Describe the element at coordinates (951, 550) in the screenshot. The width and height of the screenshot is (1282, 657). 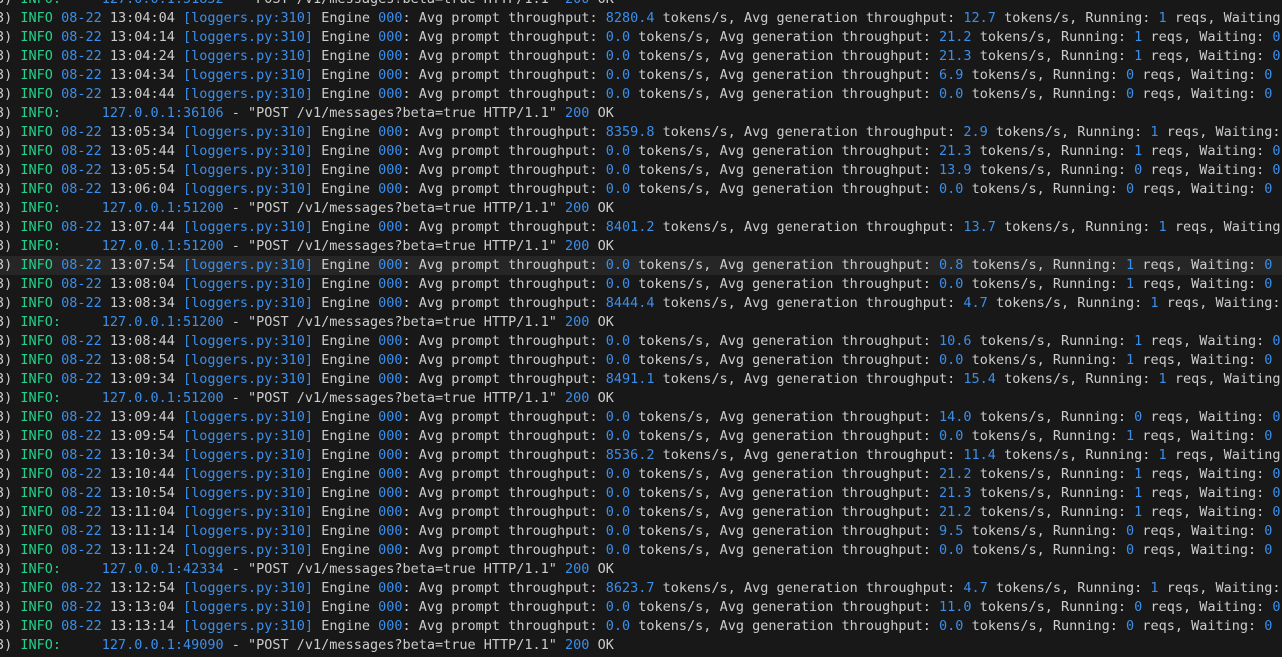
I see `generation-throughput: 0.0` at that location.